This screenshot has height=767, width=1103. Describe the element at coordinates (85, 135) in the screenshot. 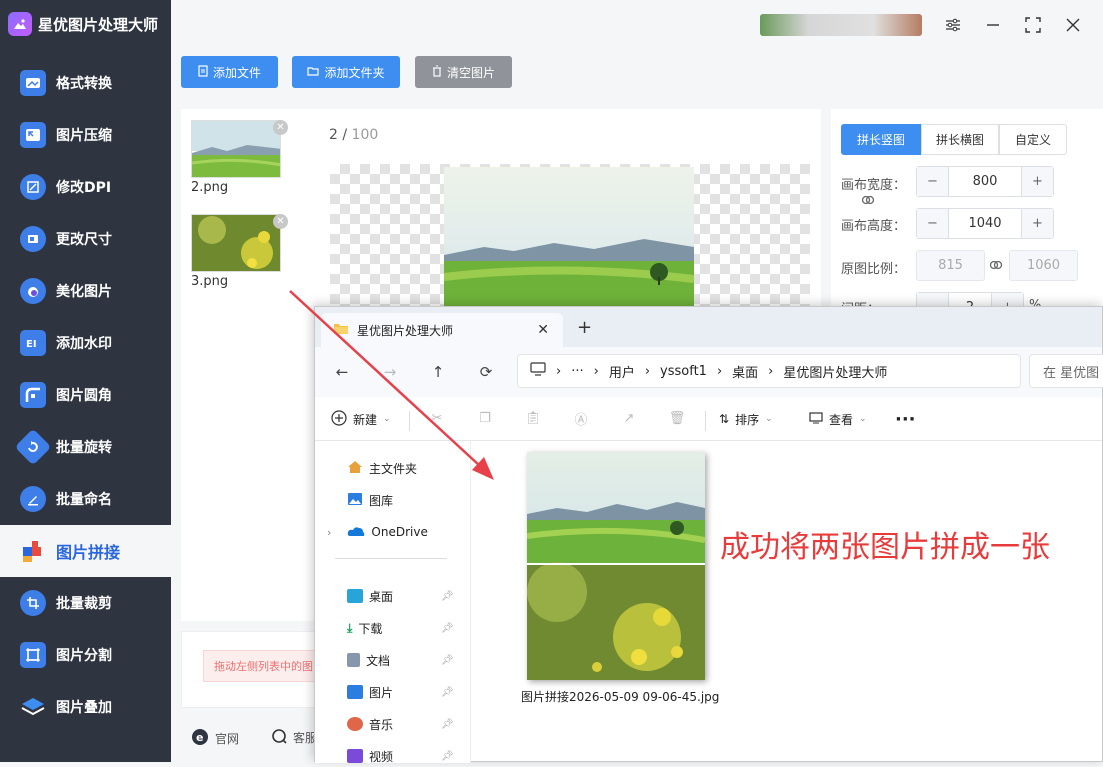

I see `sidebar-item-compress: 图片压缩` at that location.